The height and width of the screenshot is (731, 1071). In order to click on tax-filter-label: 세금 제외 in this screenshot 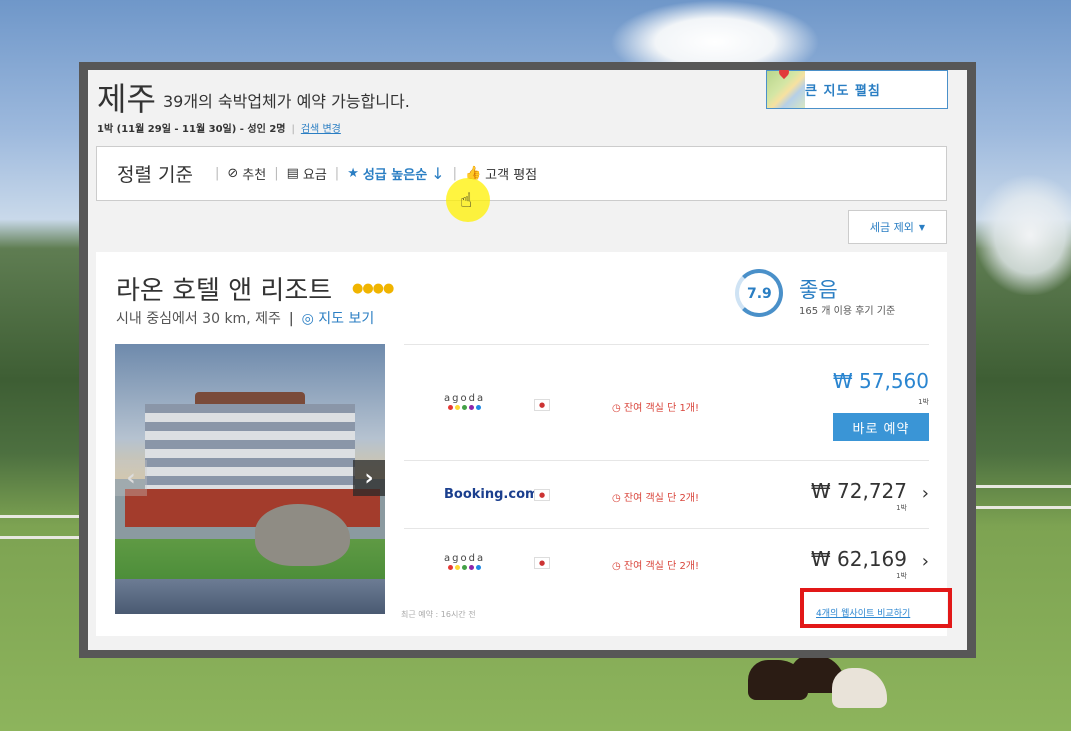, I will do `click(891, 227)`.